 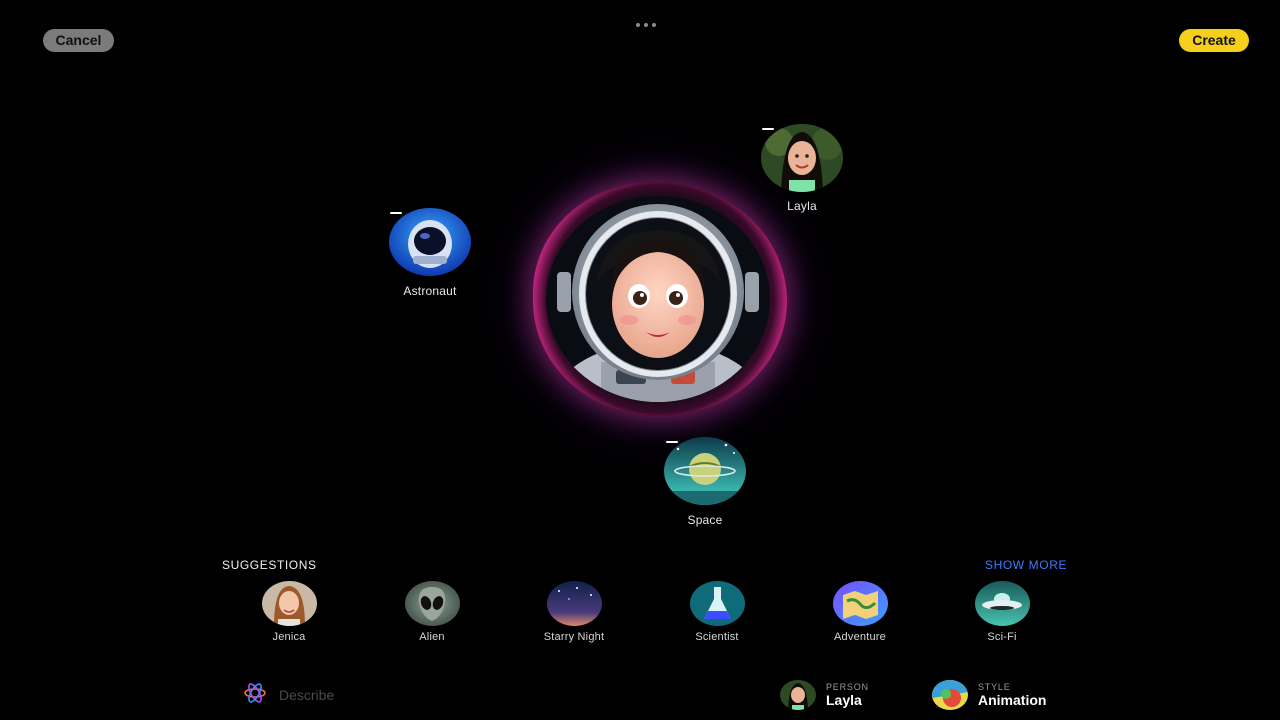 I want to click on suggestion-label: Alien, so click(x=432, y=637).